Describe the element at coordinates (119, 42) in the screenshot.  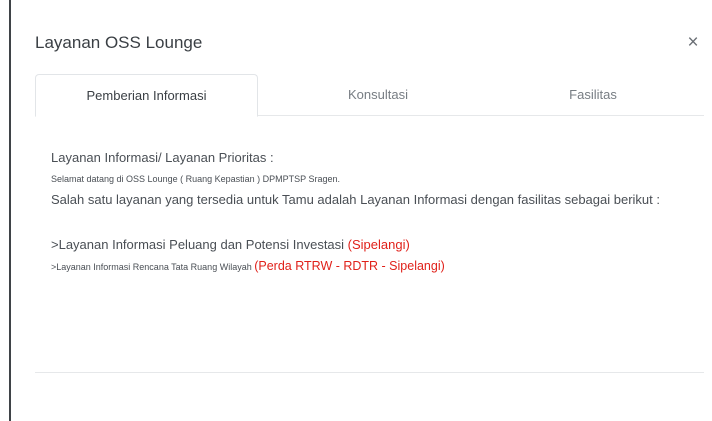
I see `modal-title: Layanan OSS Lounge` at that location.